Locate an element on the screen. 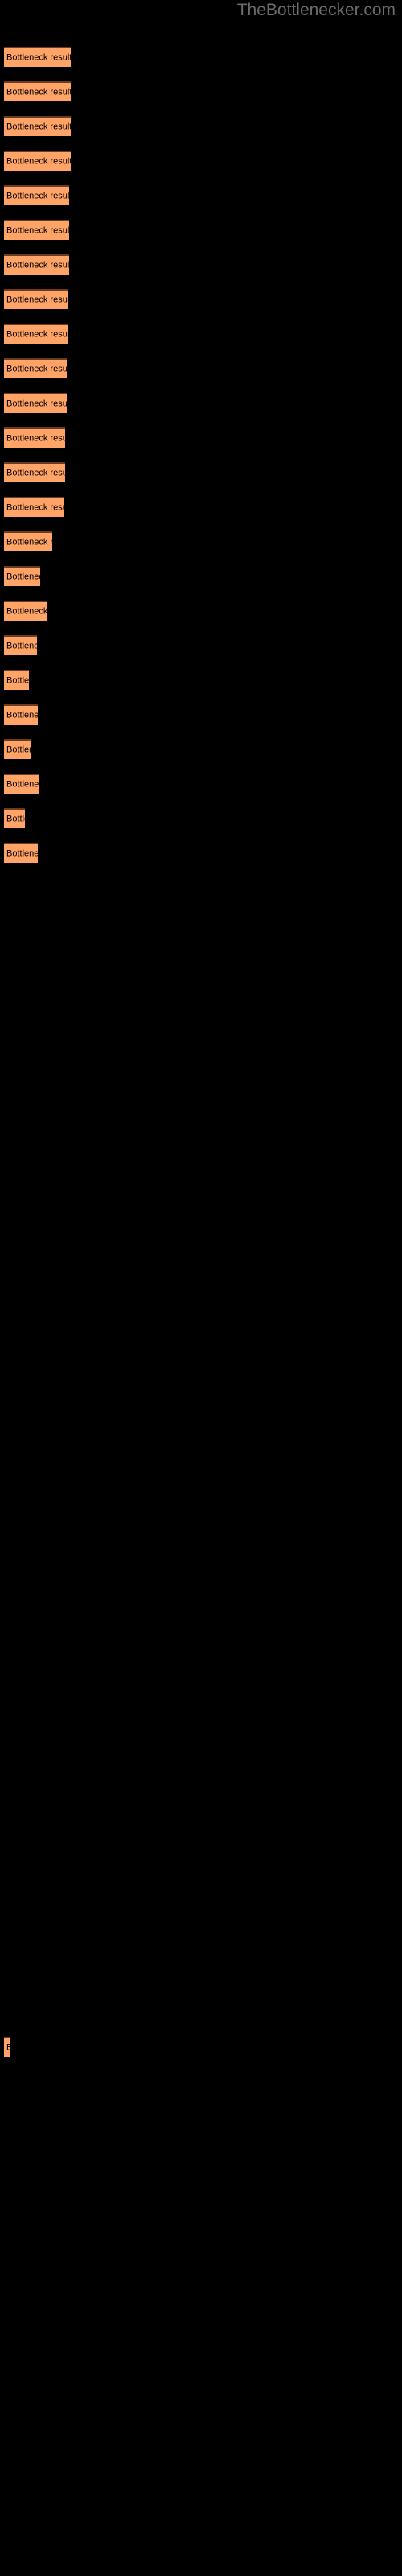  bar-15: Bottleneck result is located at coordinates (28, 541).